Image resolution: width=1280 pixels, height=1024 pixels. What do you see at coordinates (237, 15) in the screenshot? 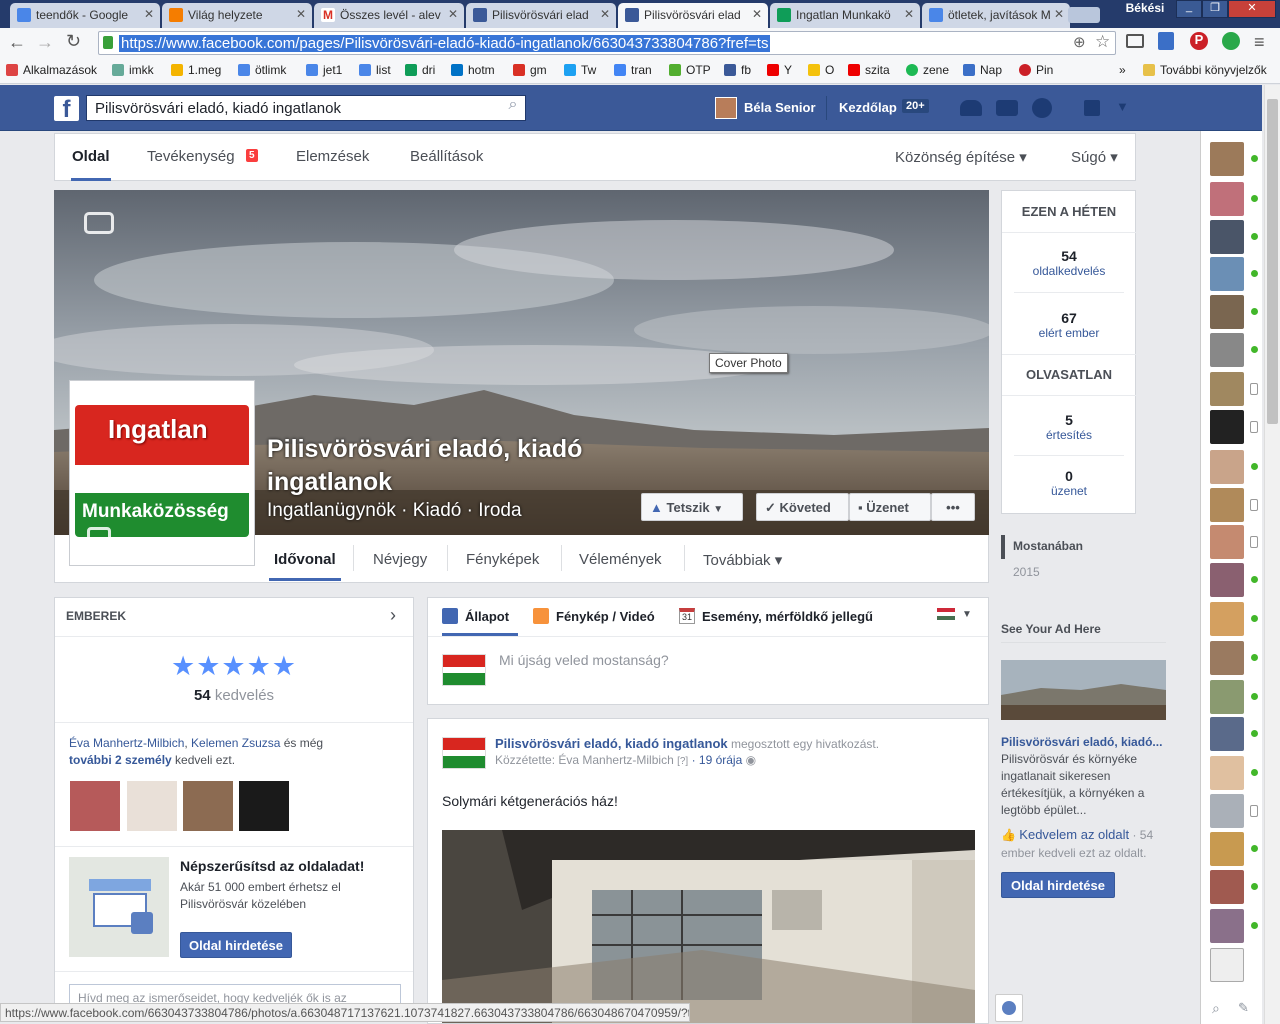
I see `browser-tab: Világ helyzete ✕` at bounding box center [237, 15].